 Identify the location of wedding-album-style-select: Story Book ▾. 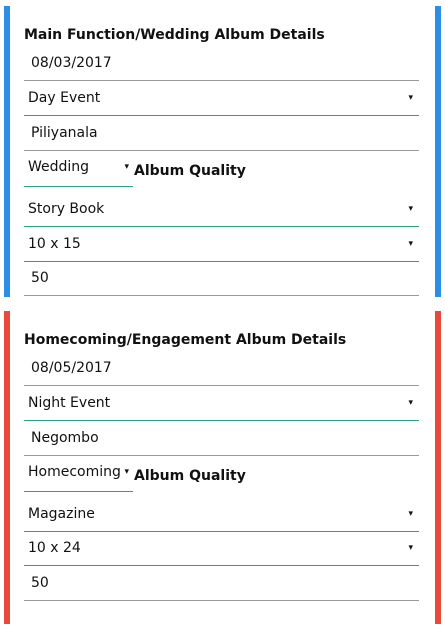
(221, 210).